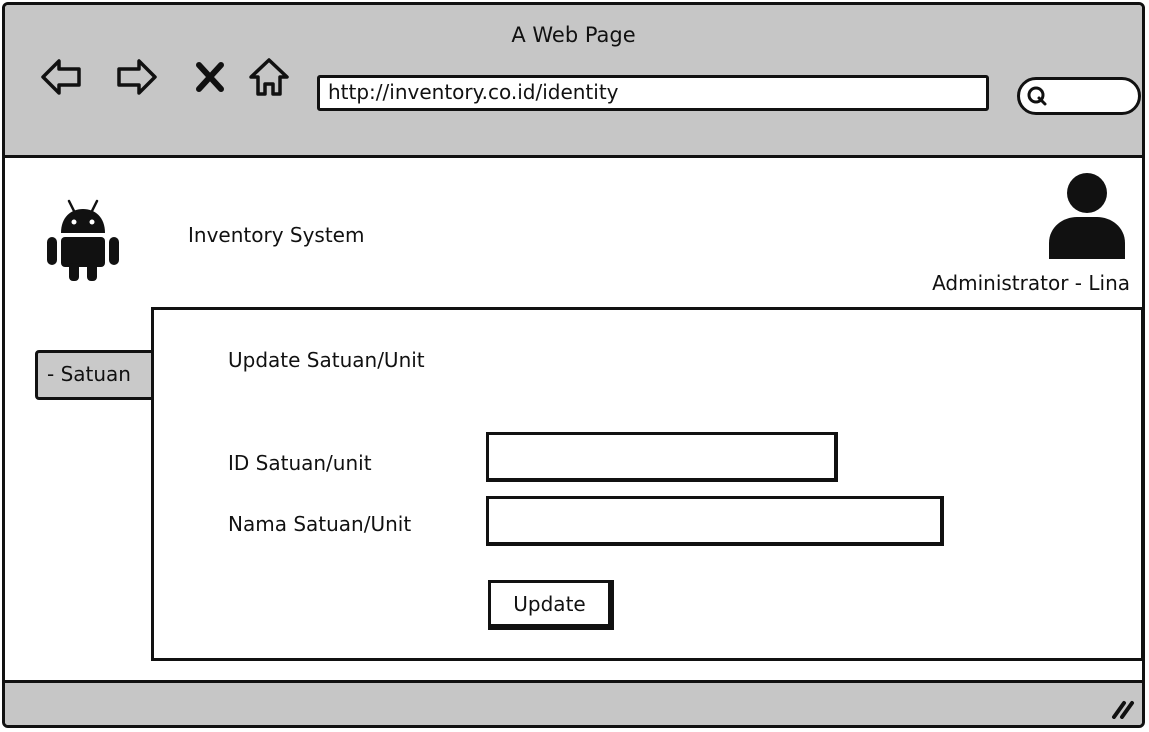 This screenshot has width=1149, height=732. What do you see at coordinates (300, 463) in the screenshot?
I see `id-field-label: ID Satuan/unit` at bounding box center [300, 463].